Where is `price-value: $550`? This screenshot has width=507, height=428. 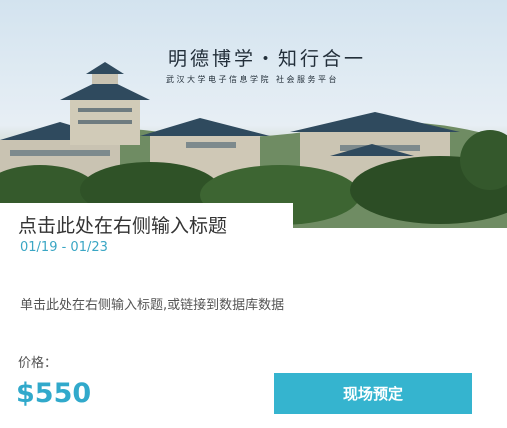 price-value: $550 is located at coordinates (54, 393).